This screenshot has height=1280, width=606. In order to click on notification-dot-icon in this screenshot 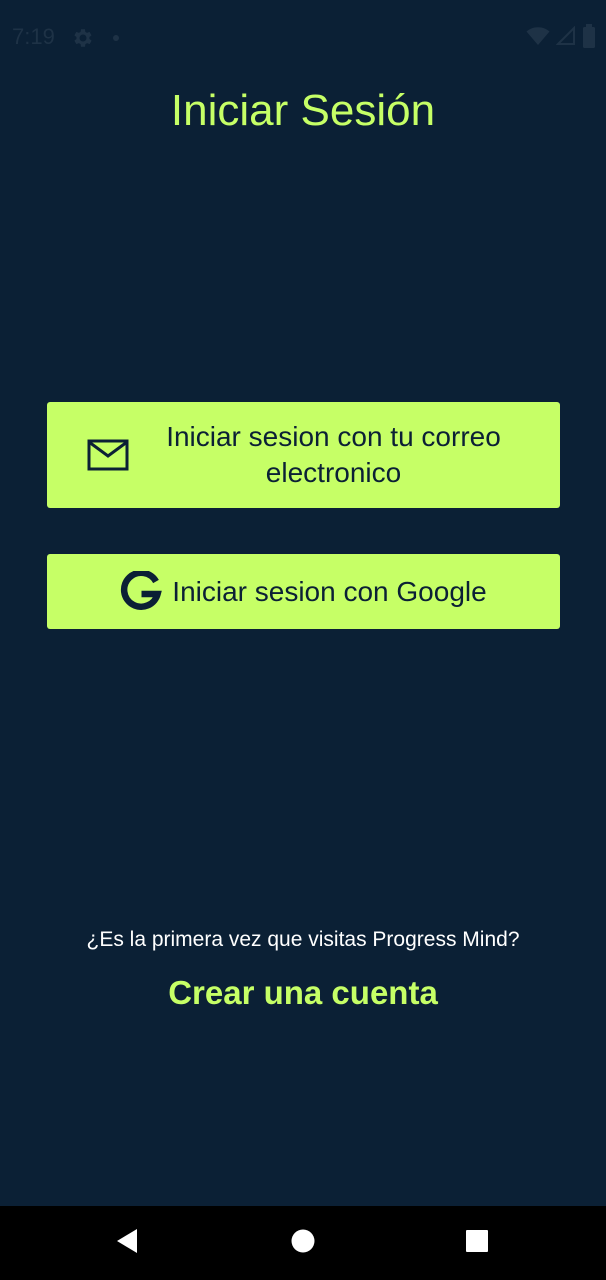, I will do `click(116, 38)`.